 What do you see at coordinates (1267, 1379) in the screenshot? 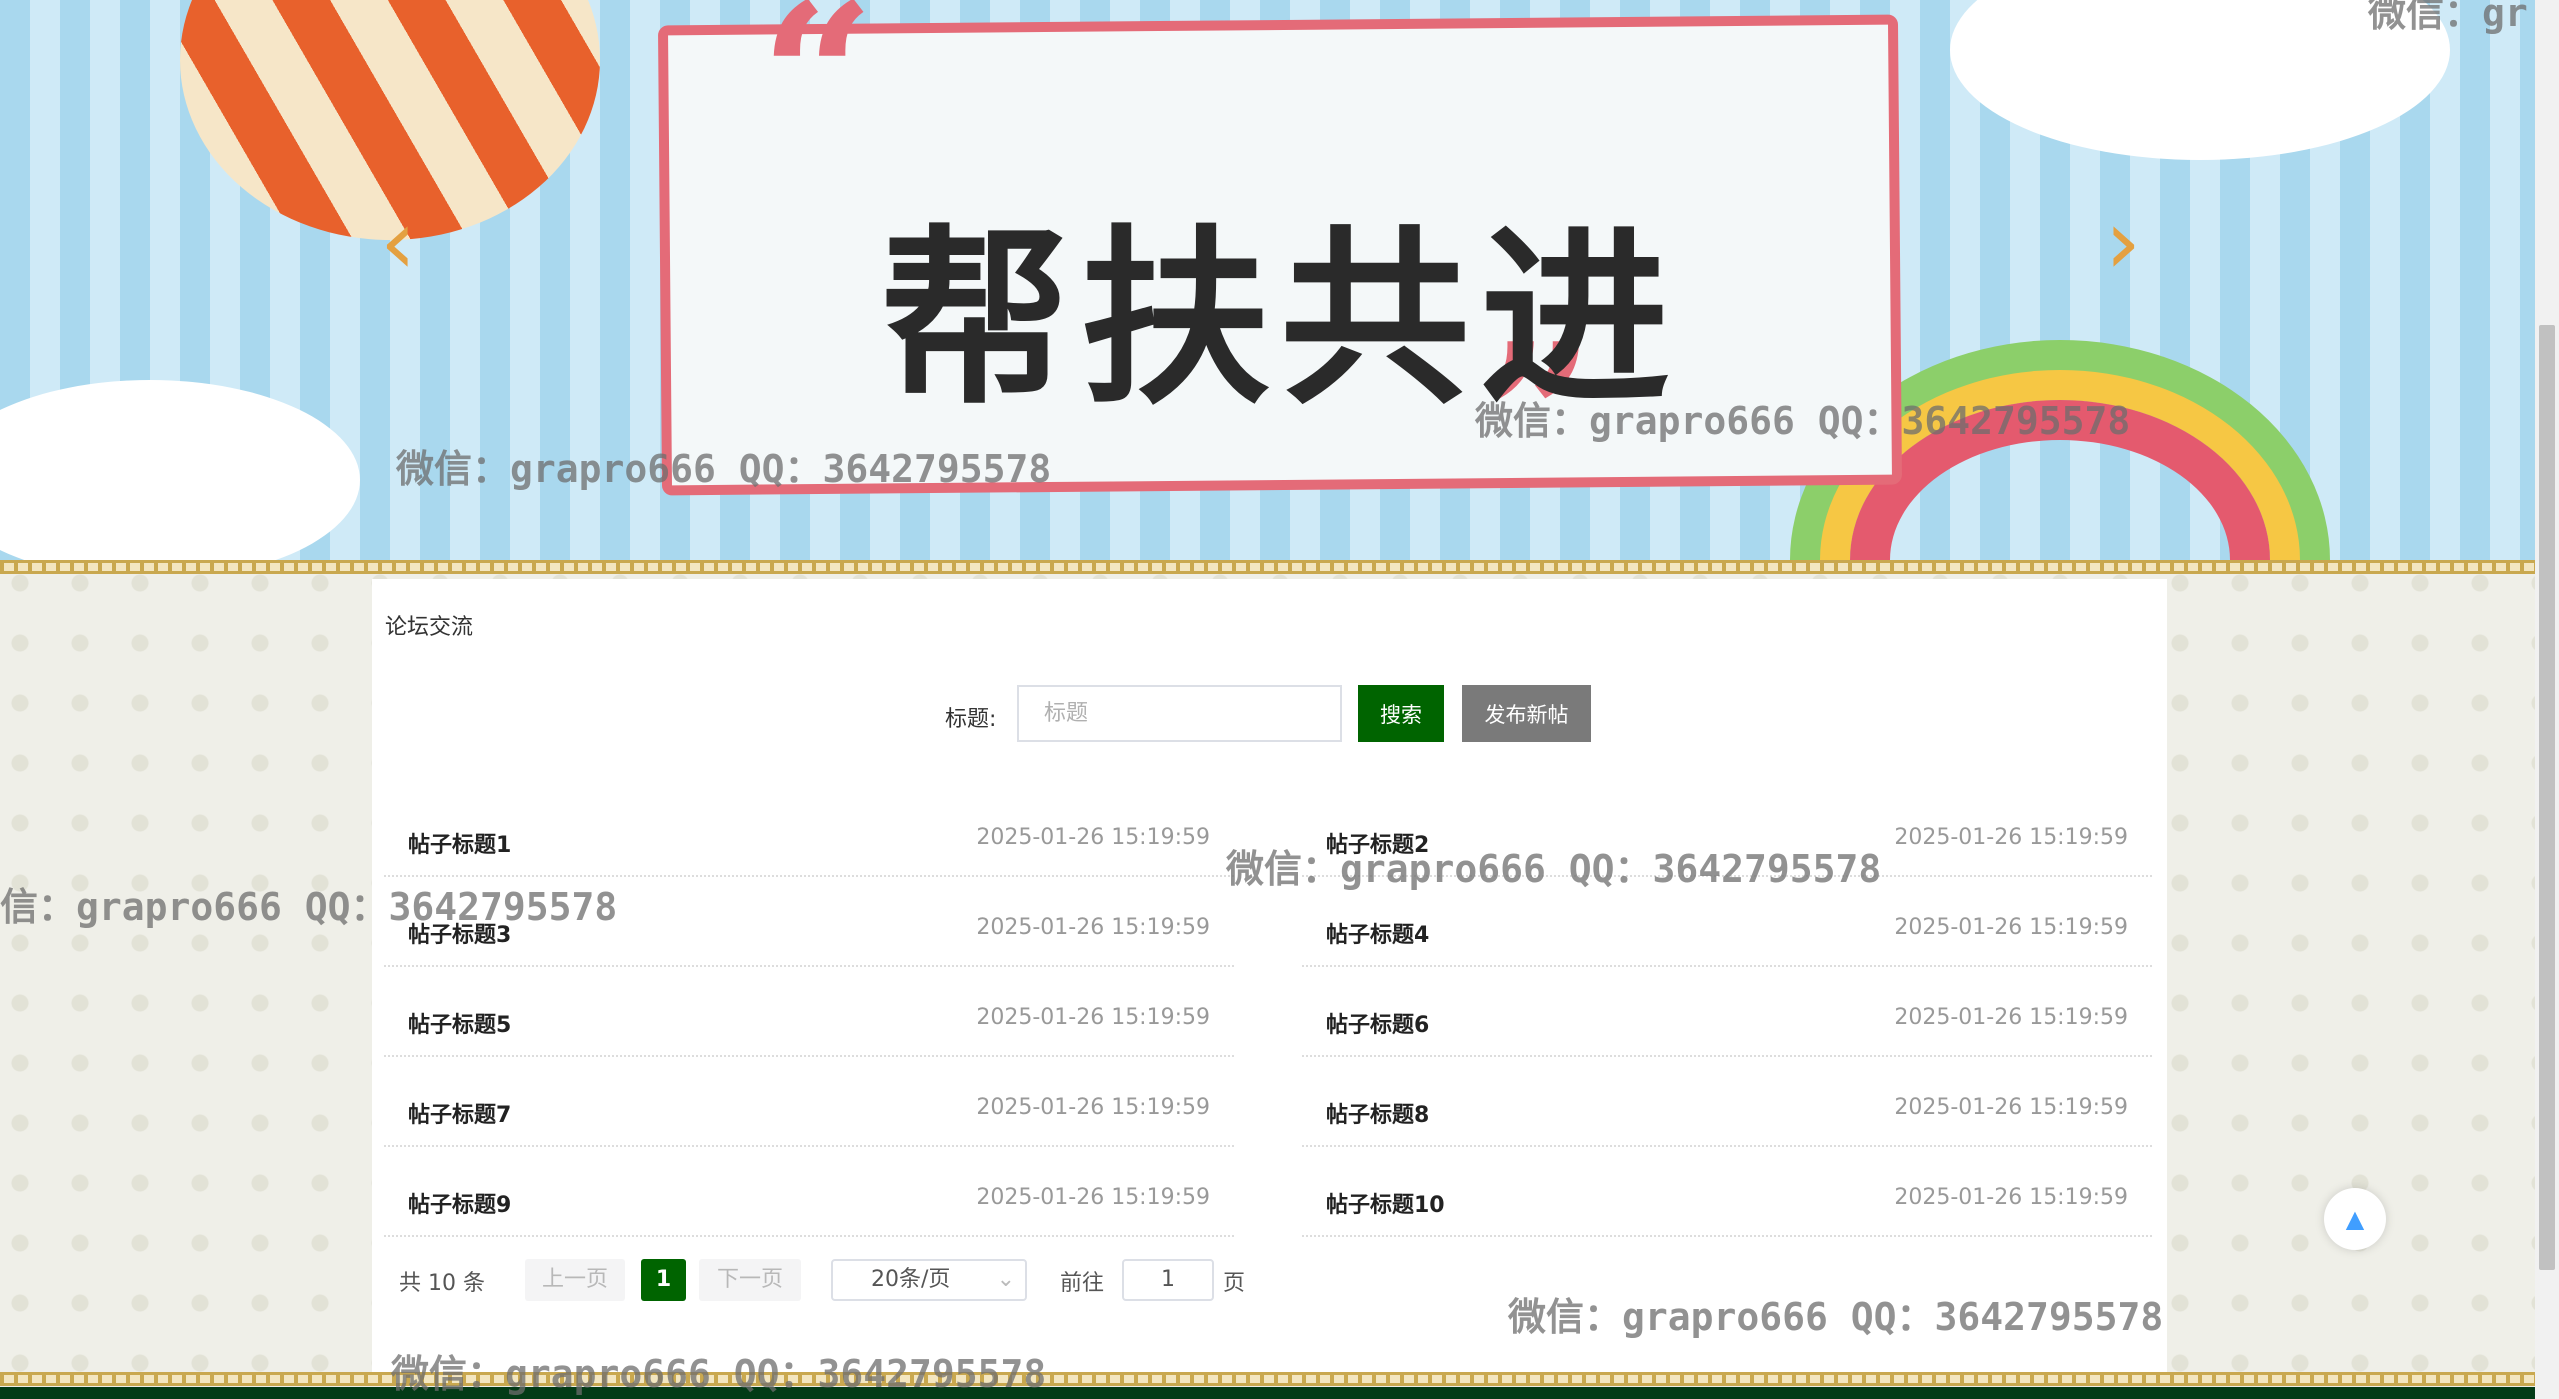
I see `decorative-border-bottom` at bounding box center [1267, 1379].